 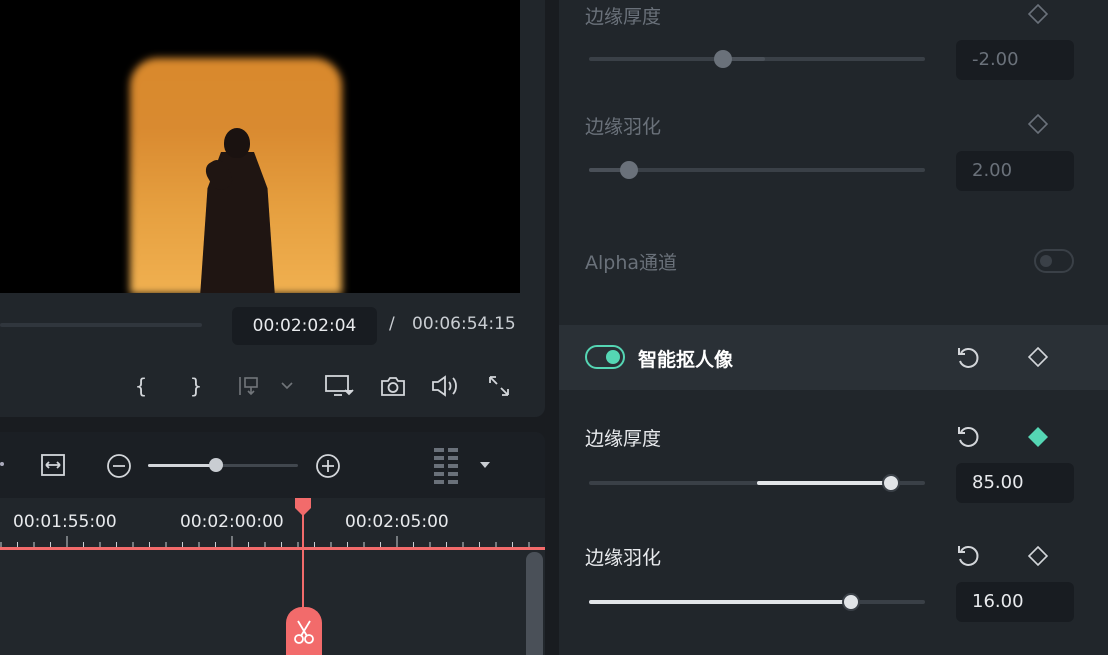 What do you see at coordinates (65, 522) in the screenshot?
I see `ruler-label: 00:01:55:00` at bounding box center [65, 522].